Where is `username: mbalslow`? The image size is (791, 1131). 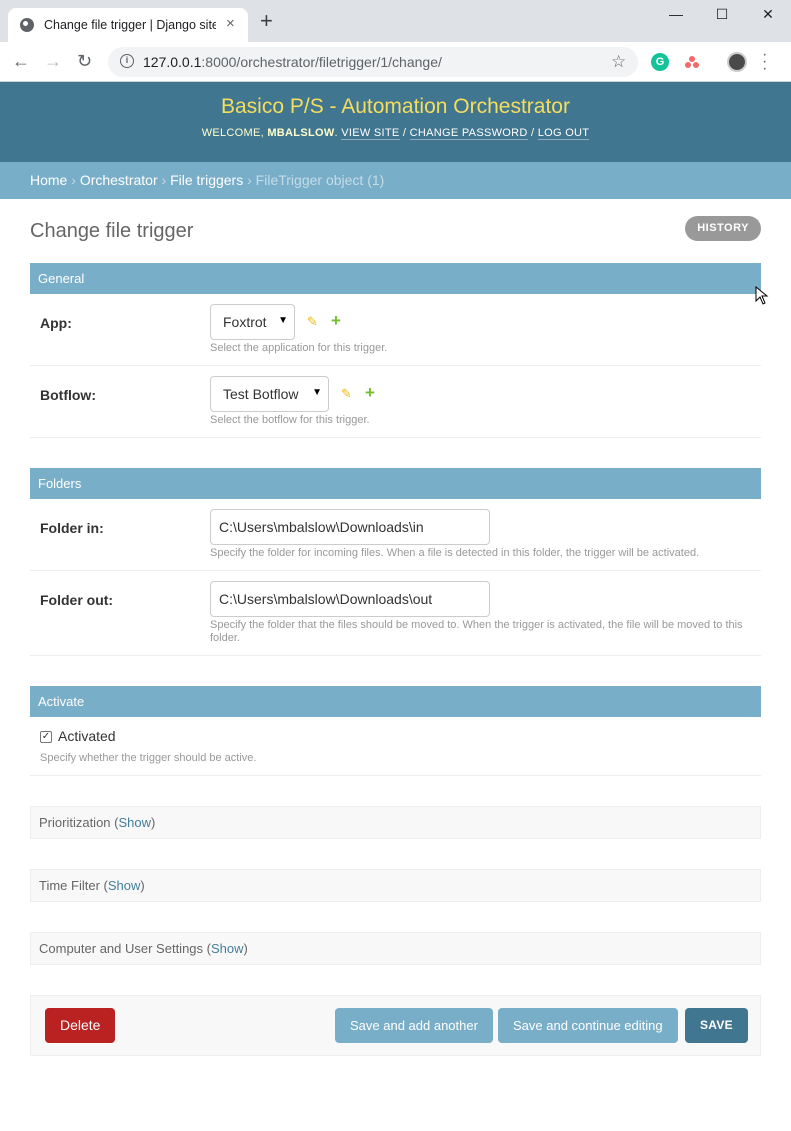 username: mbalslow is located at coordinates (301, 133).